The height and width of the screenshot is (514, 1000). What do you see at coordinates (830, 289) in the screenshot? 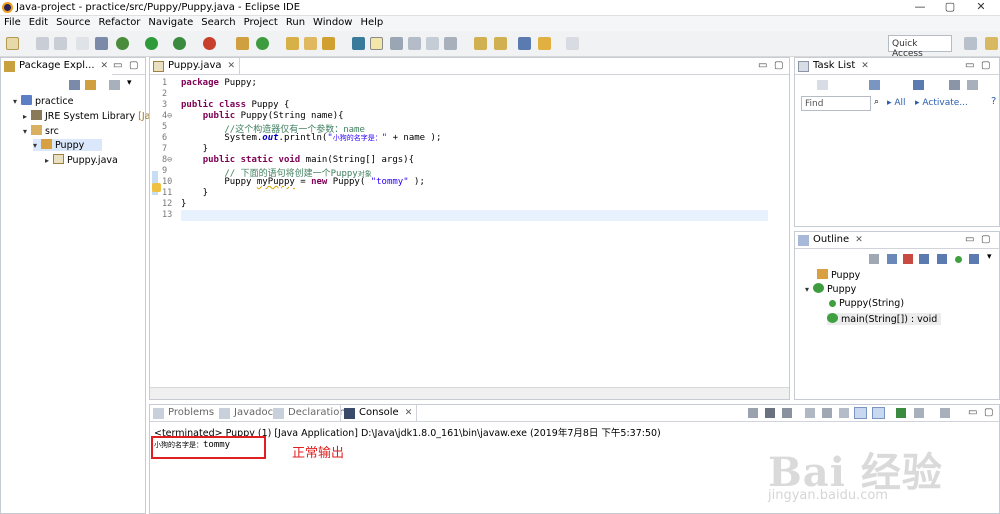
I see `outline-item-class: ▾ Puppy` at bounding box center [830, 289].